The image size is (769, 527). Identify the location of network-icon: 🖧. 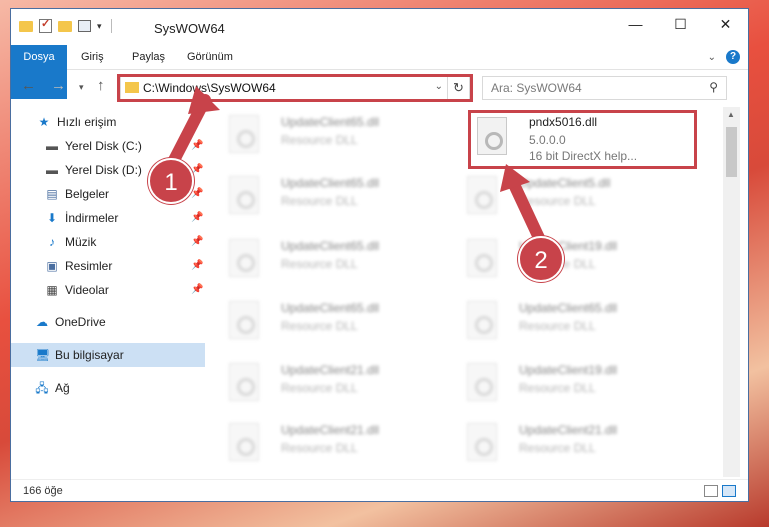
(42, 388).